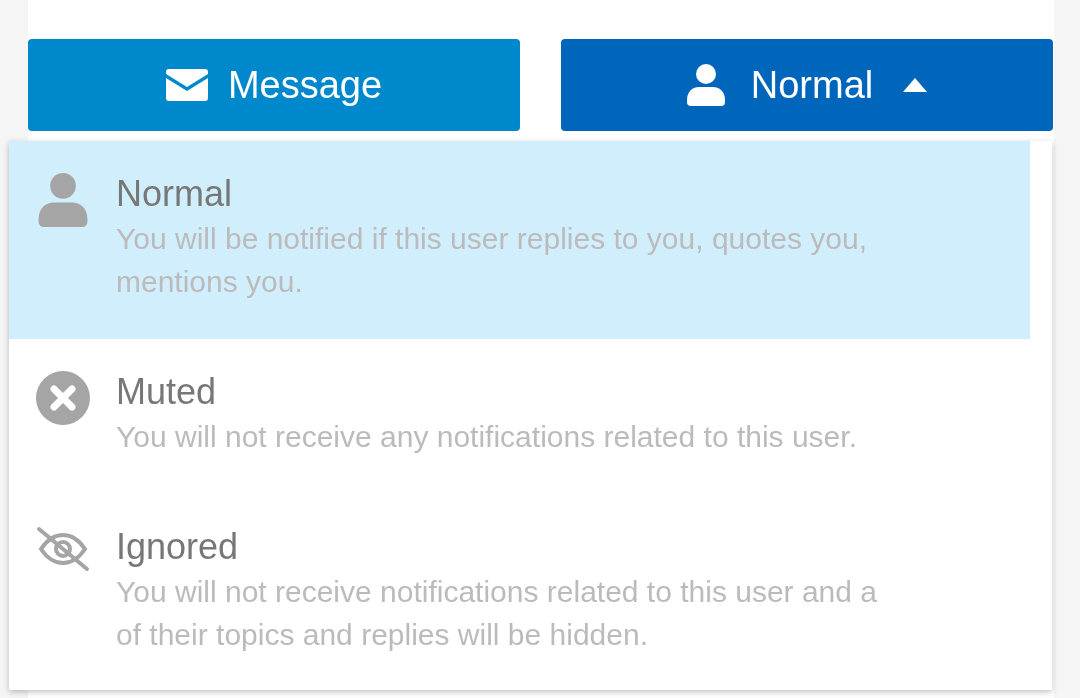 The height and width of the screenshot is (698, 1080). I want to click on option-description: You will be notified if this user replies to you, quotes you, mentions you., so click(491, 260).